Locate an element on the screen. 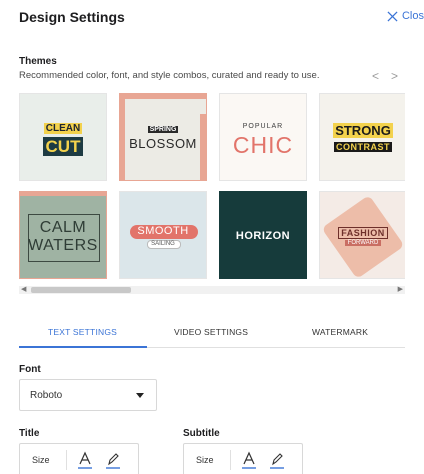 The image size is (424, 474). theme-title-line1: SMOOTH is located at coordinates (163, 231).